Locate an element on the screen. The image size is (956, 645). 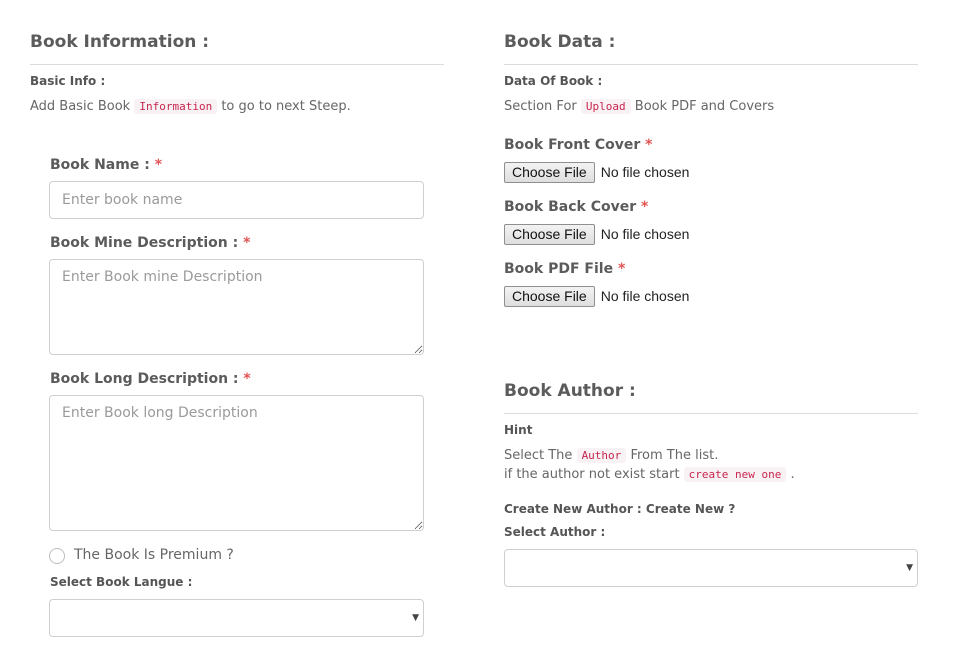
book-author-divider is located at coordinates (711, 413).